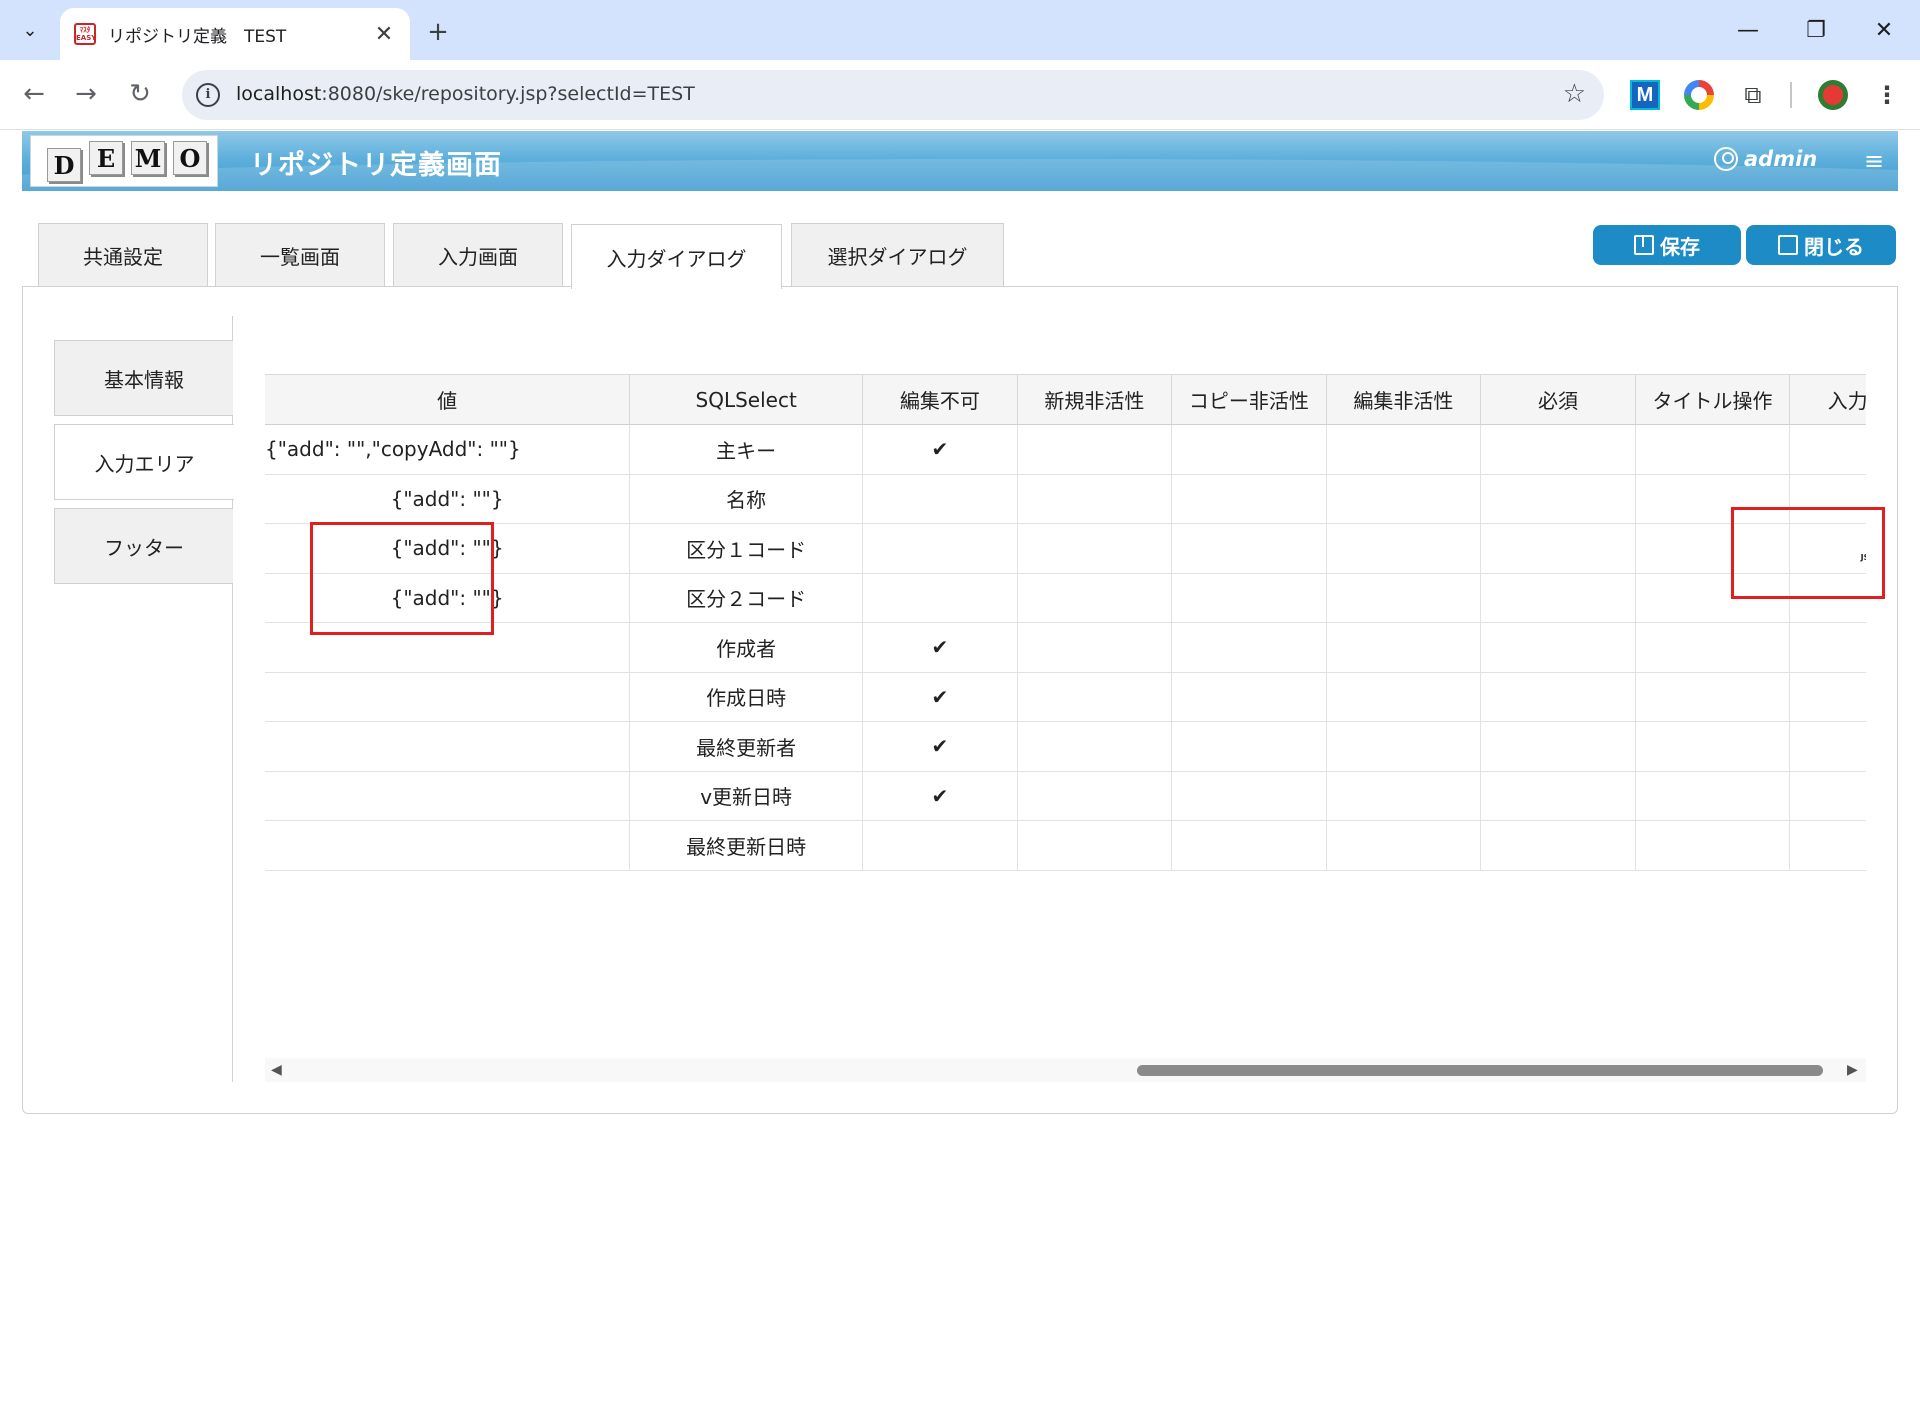 The image size is (1920, 1402). I want to click on extensions-puzzle-icon: ⧉, so click(1753, 95).